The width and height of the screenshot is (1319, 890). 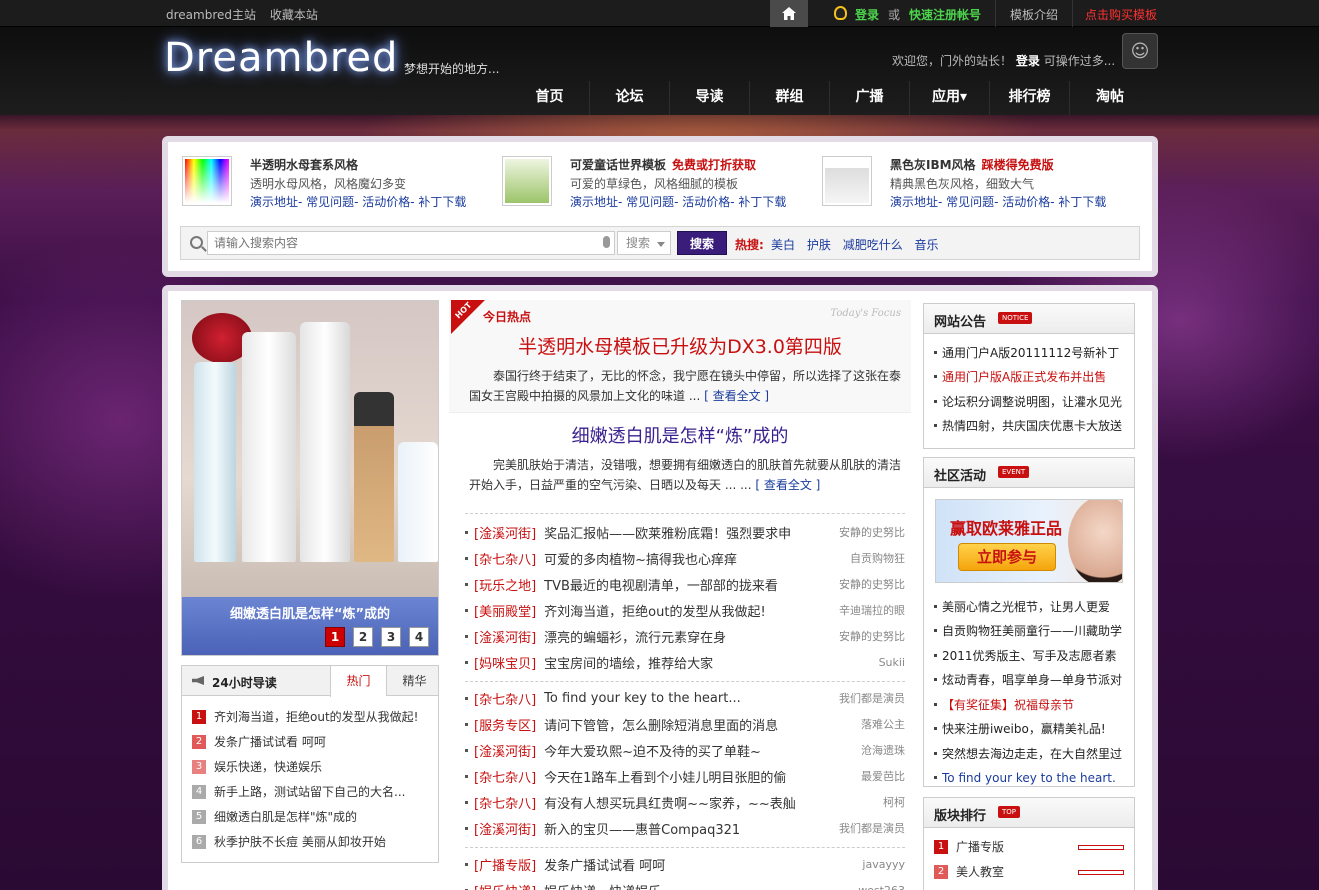 What do you see at coordinates (685, 558) in the screenshot?
I see `thread-row: [杂七杂八] 可爱的多肉植物~搞得我也心痒痒 自贡购物狂` at bounding box center [685, 558].